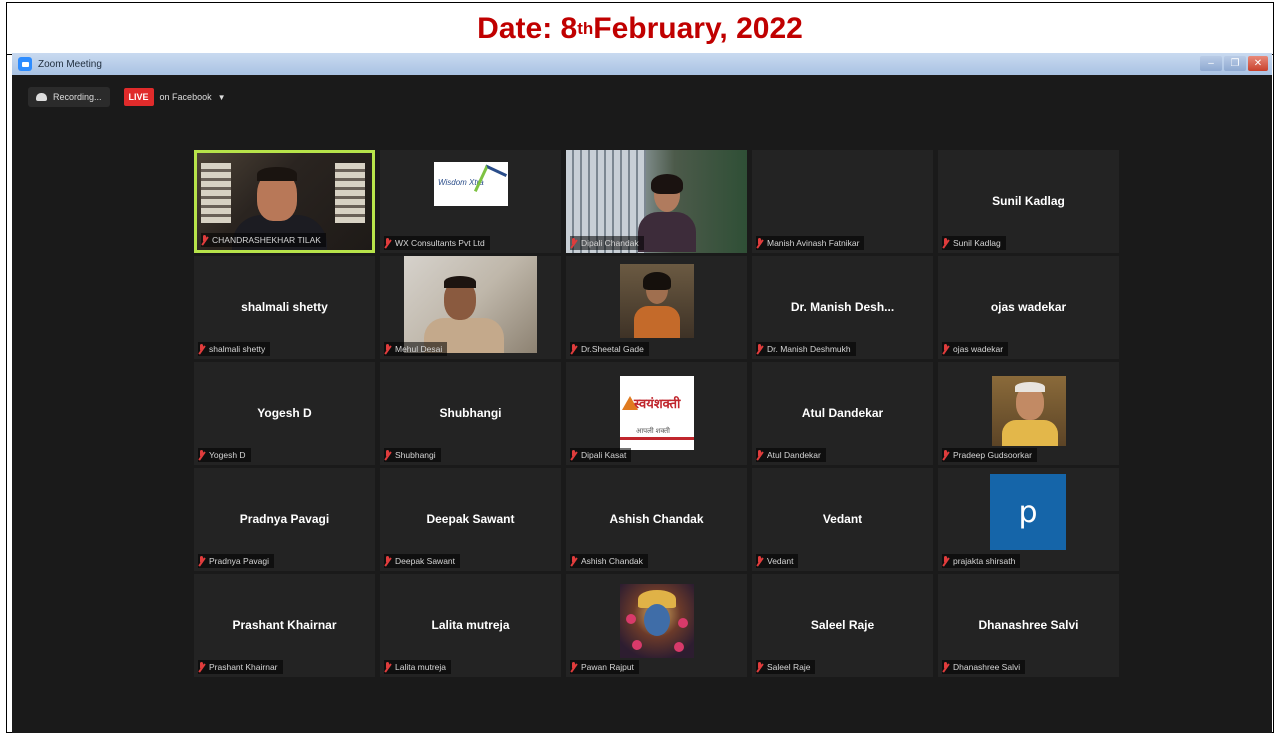 This screenshot has height=735, width=1280. What do you see at coordinates (1258, 63) in the screenshot?
I see `close-button: ✕` at bounding box center [1258, 63].